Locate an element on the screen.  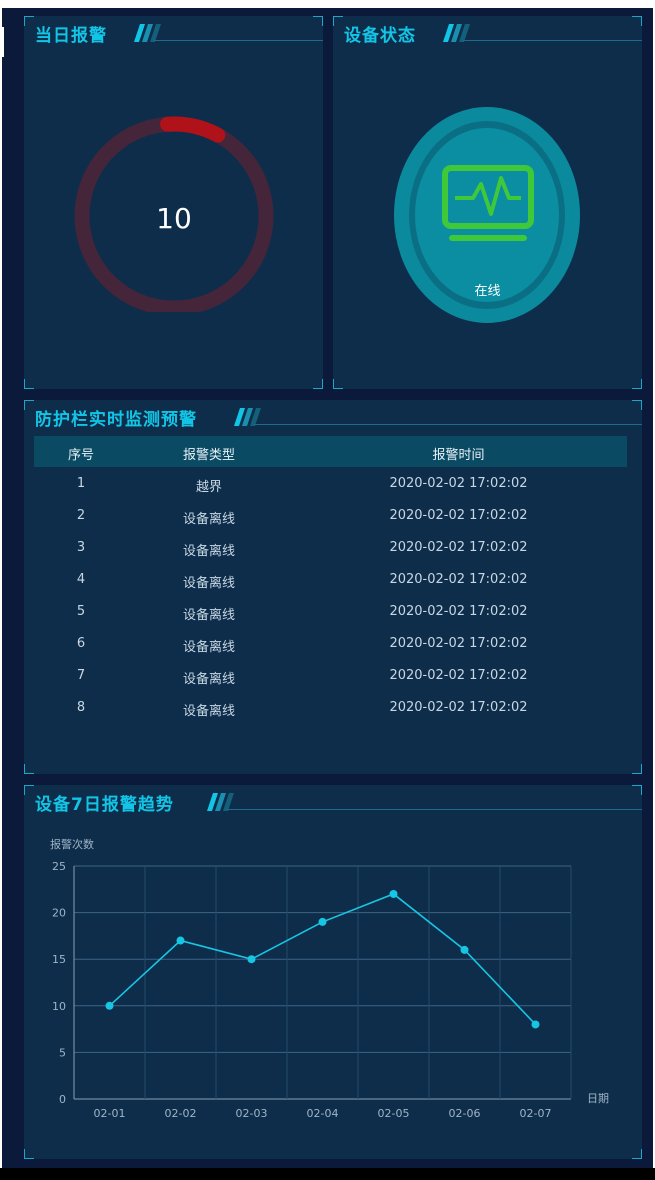
table-row: 8 设备离线 2020-02-02 17:02:02 is located at coordinates (330, 709).